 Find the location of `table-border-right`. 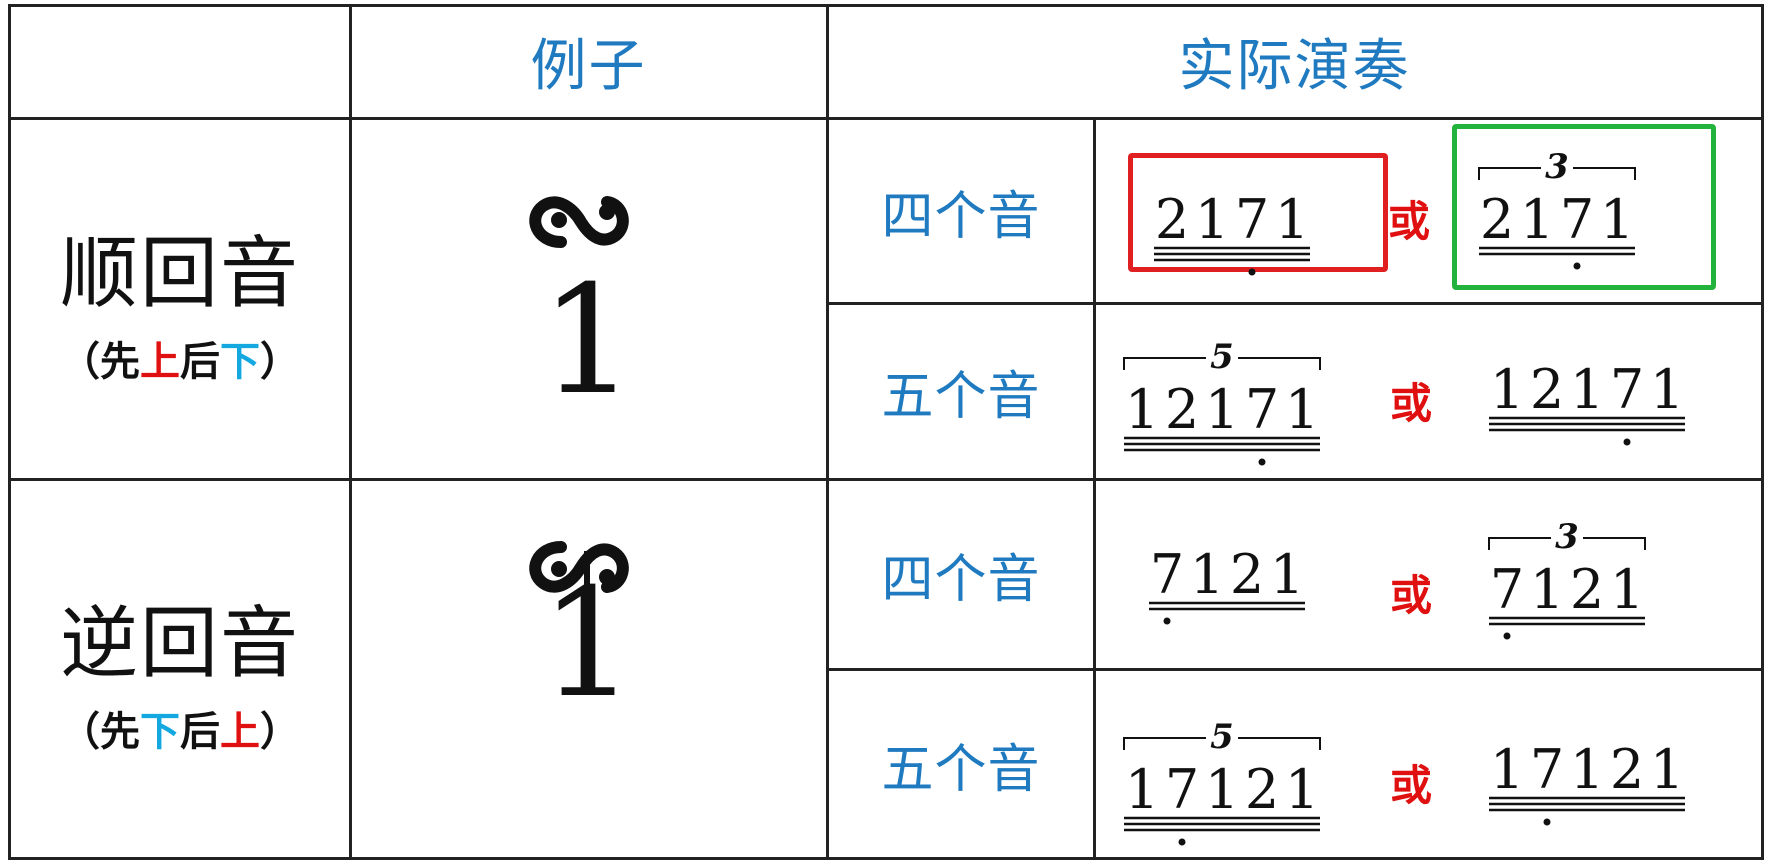

table-border-right is located at coordinates (1762, 432).